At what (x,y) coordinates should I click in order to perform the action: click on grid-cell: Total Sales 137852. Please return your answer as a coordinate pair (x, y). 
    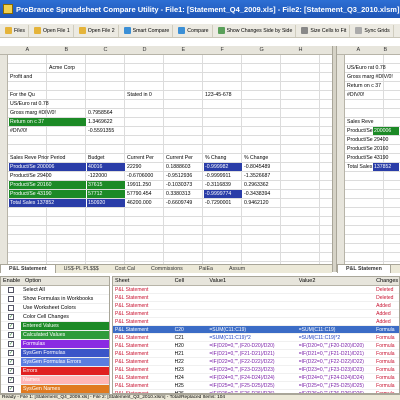
    Looking at the image, I should click on (47, 203).